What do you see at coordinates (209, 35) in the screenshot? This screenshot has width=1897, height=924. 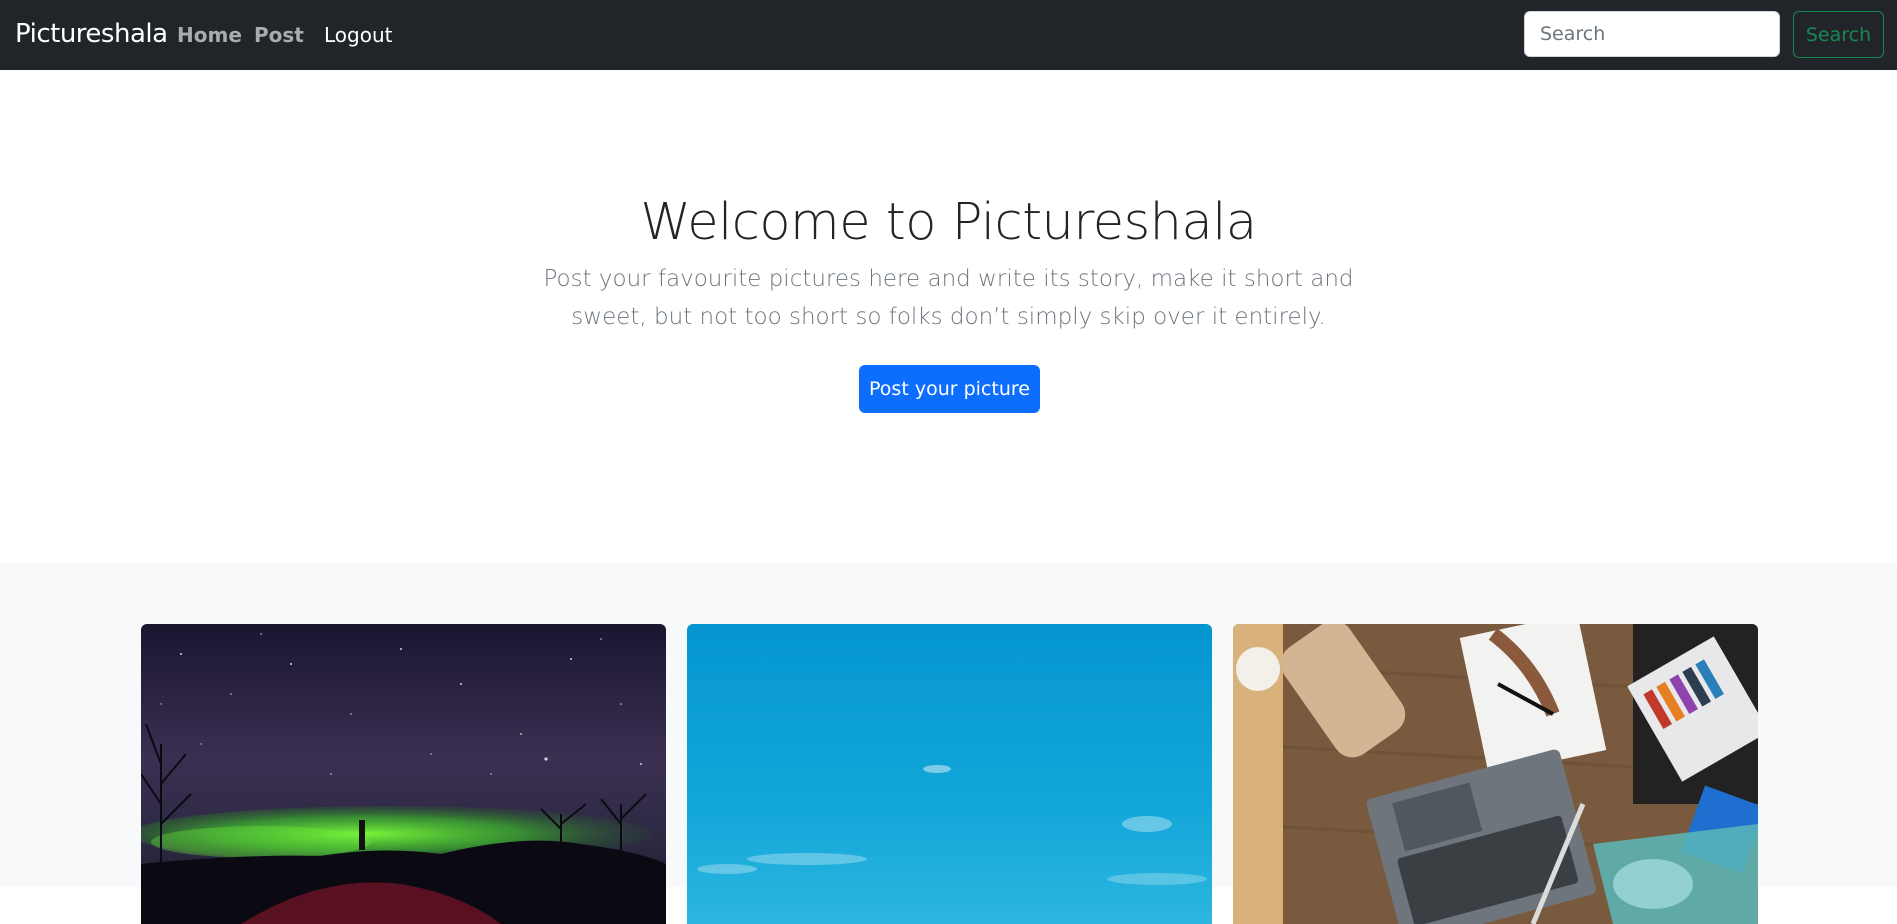 I see `nav-link-home: Home` at bounding box center [209, 35].